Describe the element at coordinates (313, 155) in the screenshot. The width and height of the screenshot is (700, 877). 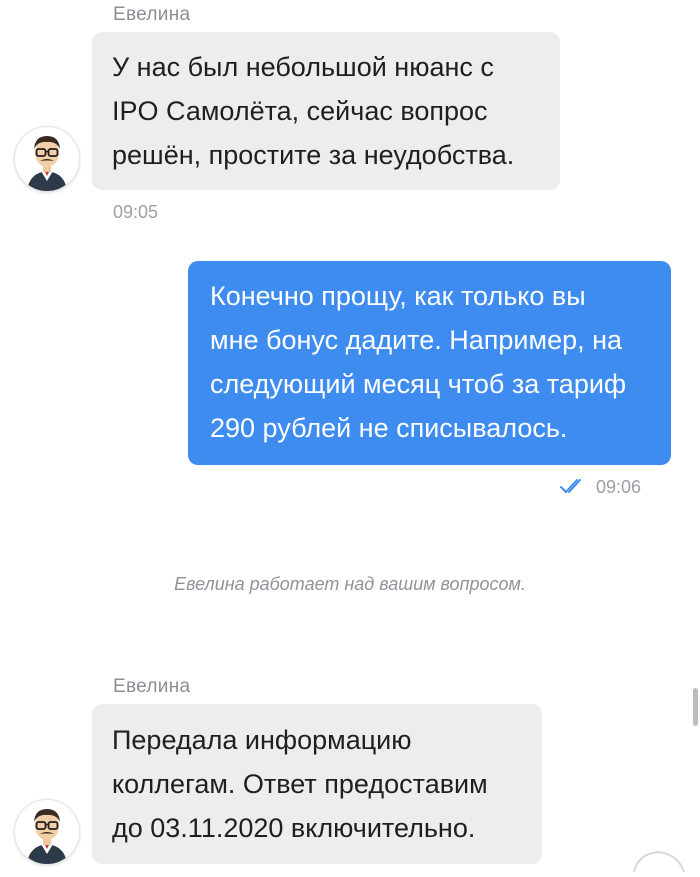
I see `message-text-line: решён, простите за неудобства.` at that location.